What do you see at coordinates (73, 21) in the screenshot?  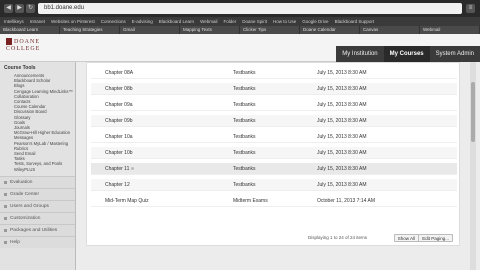 I see `bookmark-item: Websites on Pinterest` at bounding box center [73, 21].